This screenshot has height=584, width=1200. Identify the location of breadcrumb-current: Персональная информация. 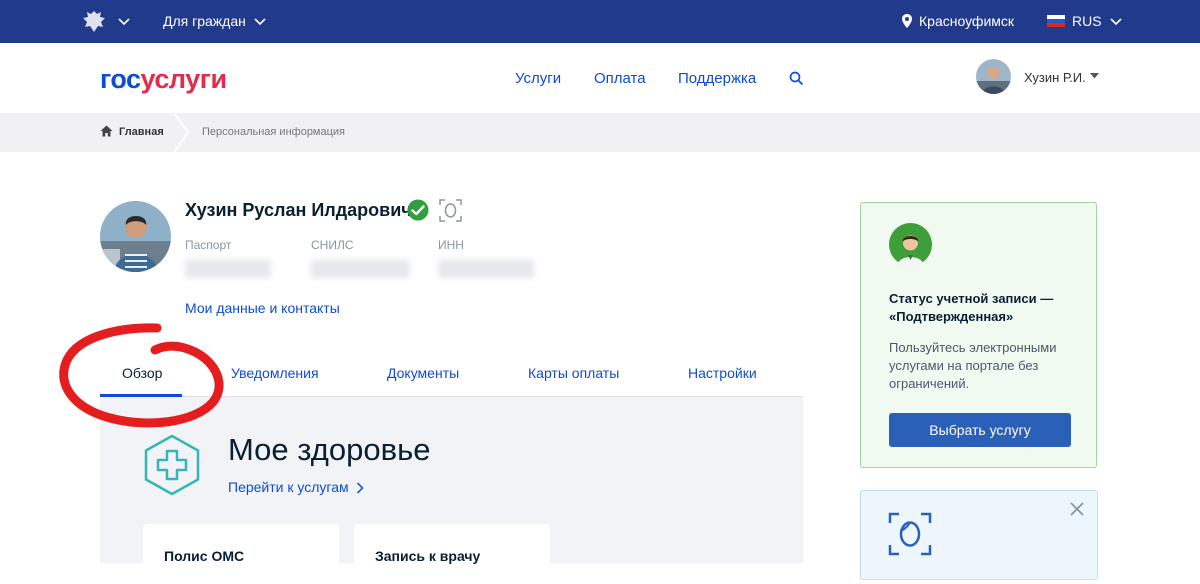
(274, 132).